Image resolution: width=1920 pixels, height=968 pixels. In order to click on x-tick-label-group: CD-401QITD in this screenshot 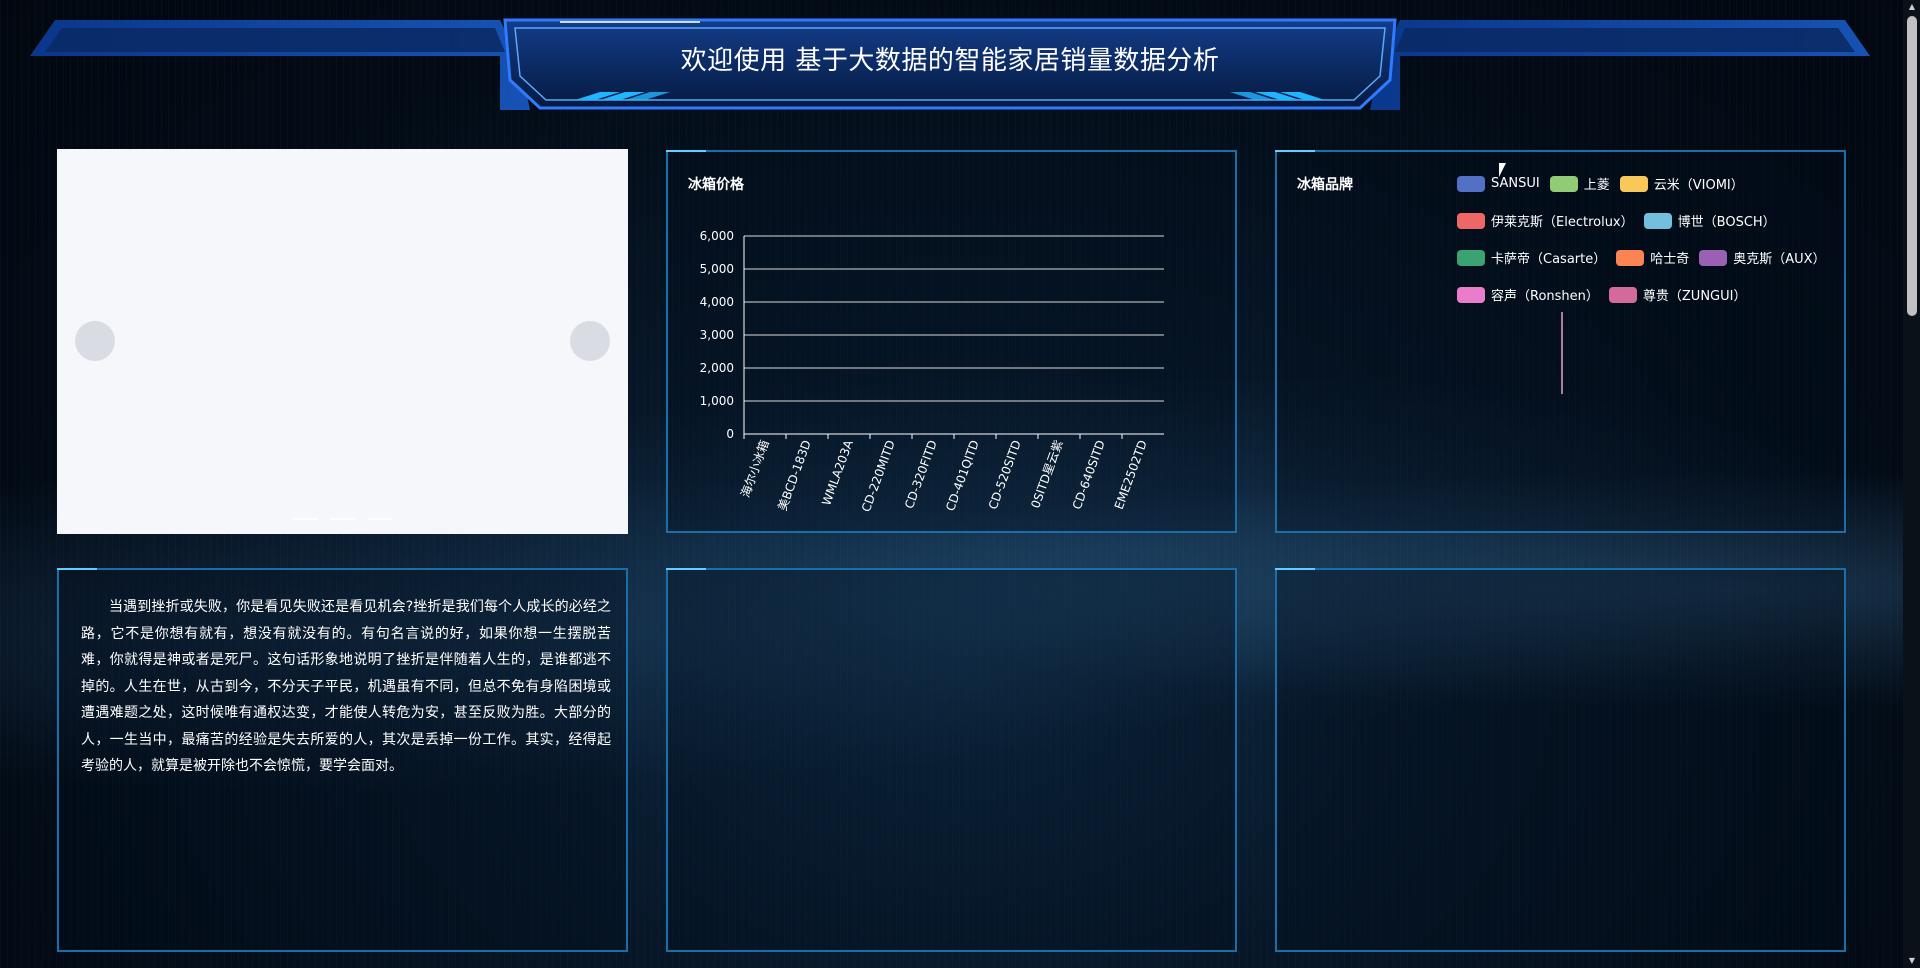, I will do `click(962, 475)`.